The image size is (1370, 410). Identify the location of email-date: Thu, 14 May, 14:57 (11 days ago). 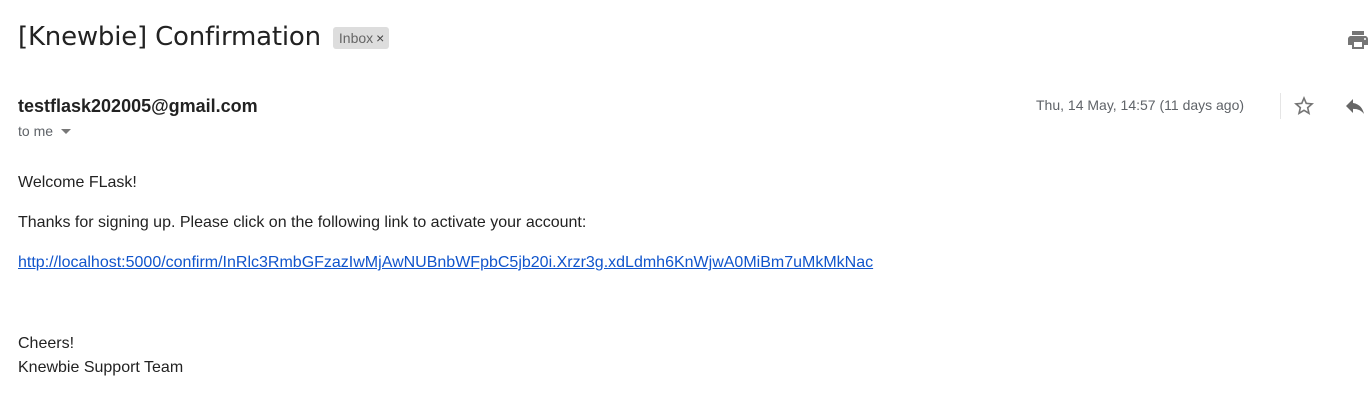
(1140, 105).